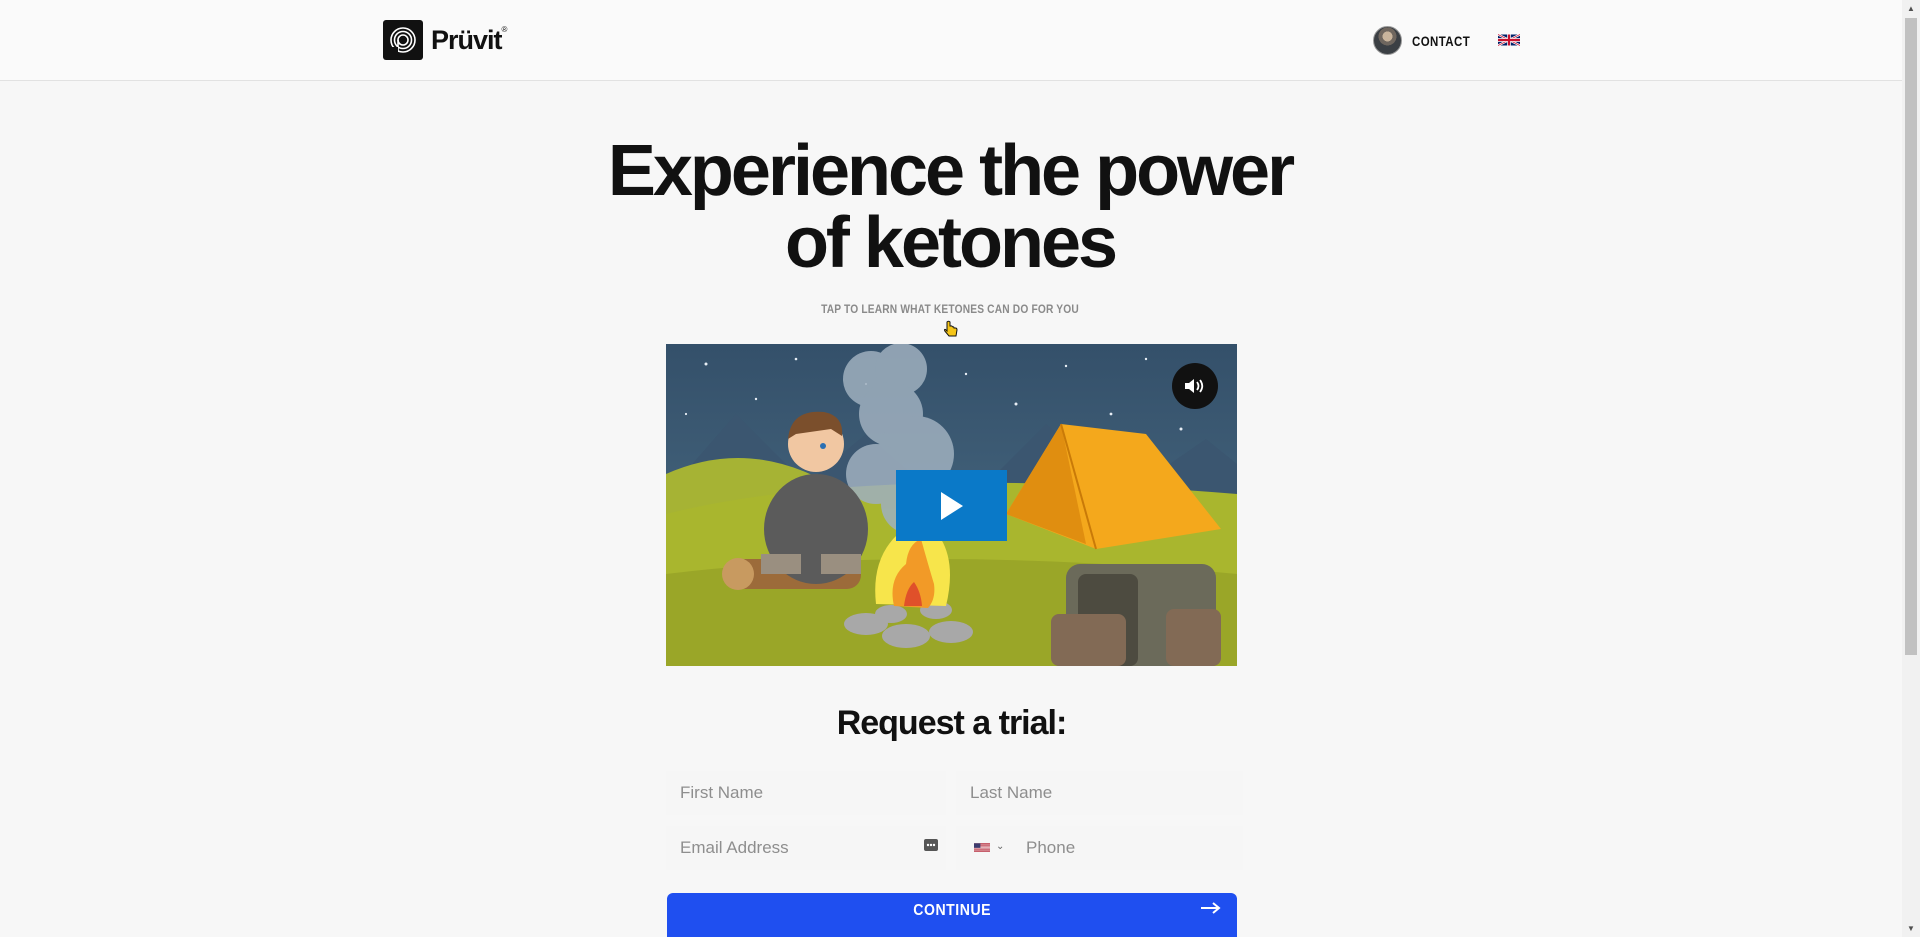 This screenshot has height=937, width=1920. I want to click on video-player, so click(951, 505).